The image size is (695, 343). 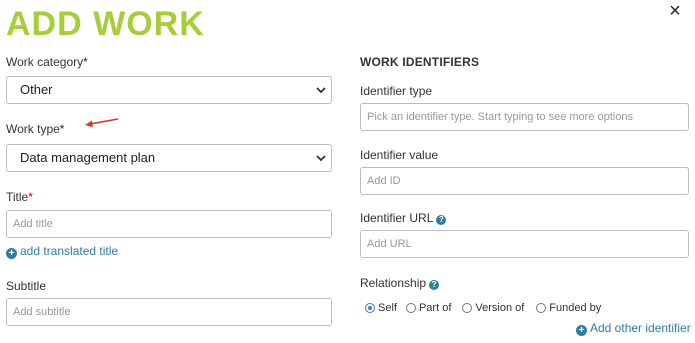 What do you see at coordinates (500, 308) in the screenshot?
I see `relationship-option-label: Version of` at bounding box center [500, 308].